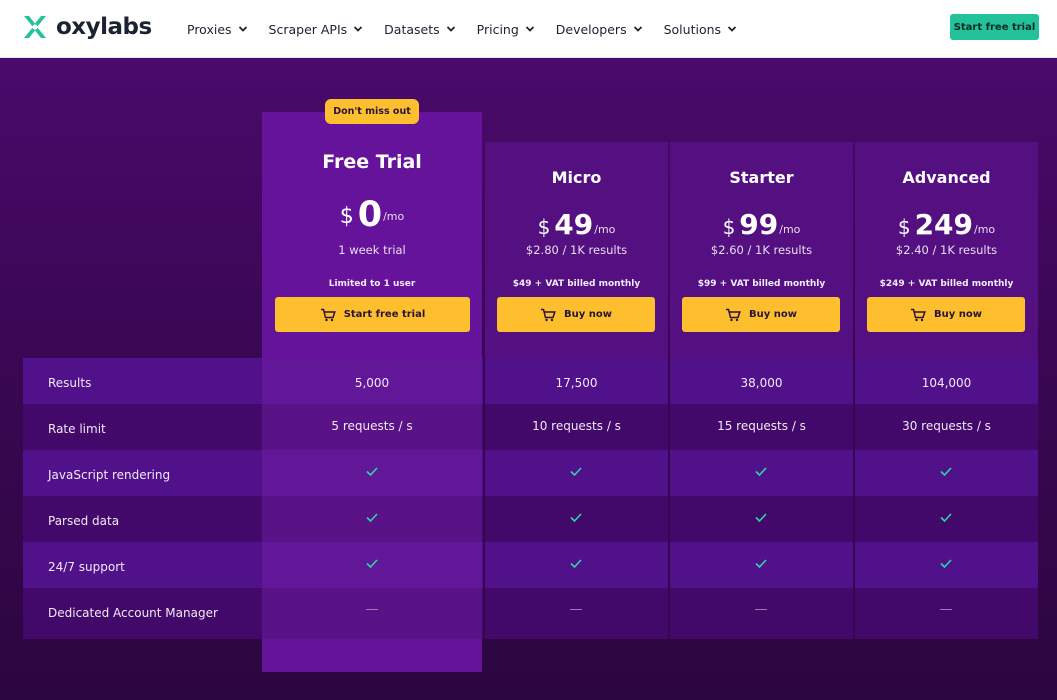 The width and height of the screenshot is (1057, 700). What do you see at coordinates (576, 426) in the screenshot?
I see `feature-value: 10 requests / s` at bounding box center [576, 426].